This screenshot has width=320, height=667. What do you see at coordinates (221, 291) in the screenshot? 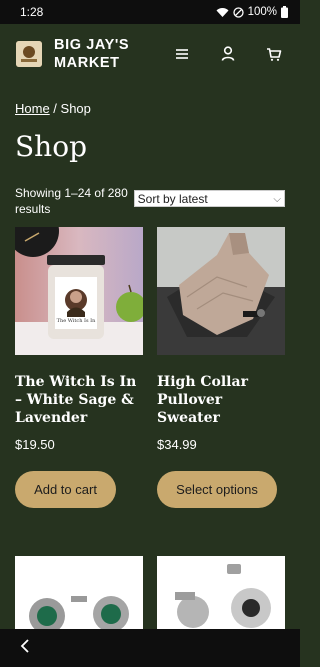
I see `product-image-sweater` at bounding box center [221, 291].